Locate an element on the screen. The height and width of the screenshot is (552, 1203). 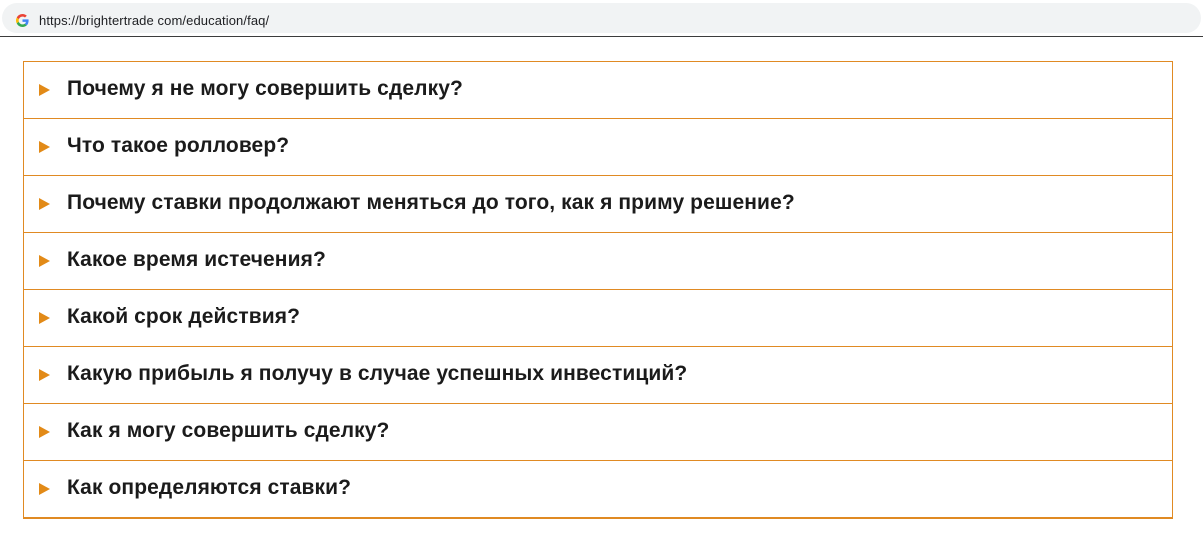
browser-address-bar: https://brightertrade com/education/faq/ is located at coordinates (601, 18).